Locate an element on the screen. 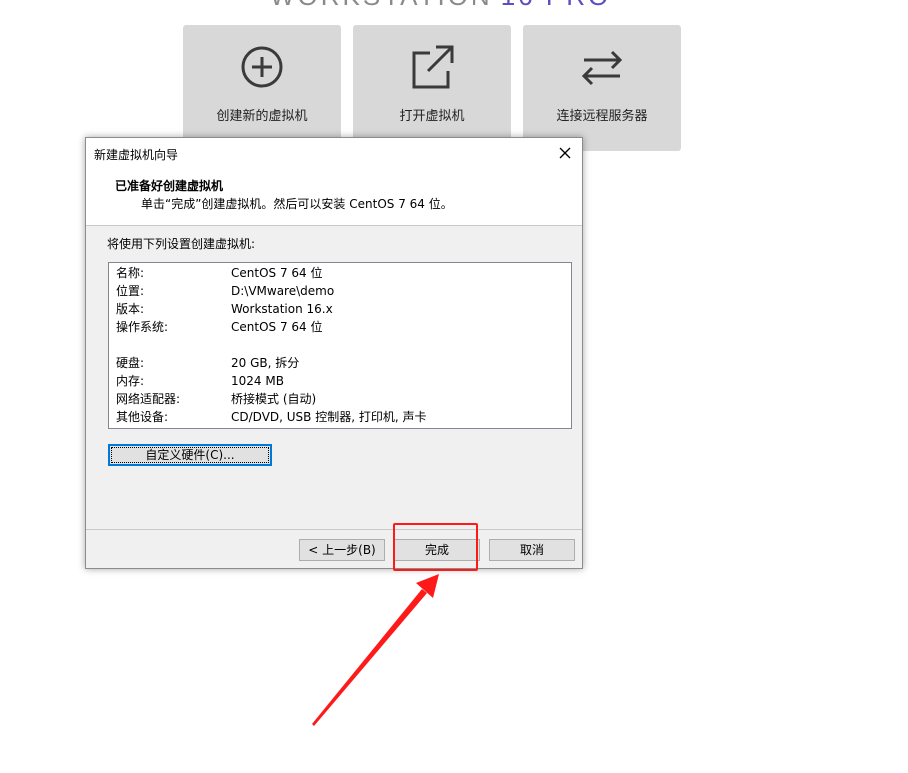 Image resolution: width=908 pixels, height=773 pixels. cancel-button-label: 取消 is located at coordinates (531, 550).